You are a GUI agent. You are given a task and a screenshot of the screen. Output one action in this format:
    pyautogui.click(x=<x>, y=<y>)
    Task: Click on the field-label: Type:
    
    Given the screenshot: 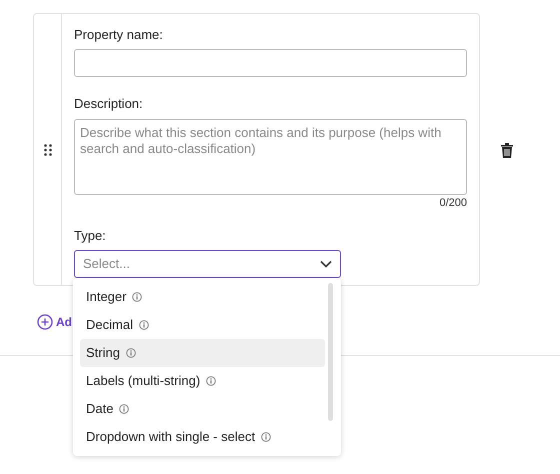 What is the action you would take?
    pyautogui.click(x=90, y=236)
    